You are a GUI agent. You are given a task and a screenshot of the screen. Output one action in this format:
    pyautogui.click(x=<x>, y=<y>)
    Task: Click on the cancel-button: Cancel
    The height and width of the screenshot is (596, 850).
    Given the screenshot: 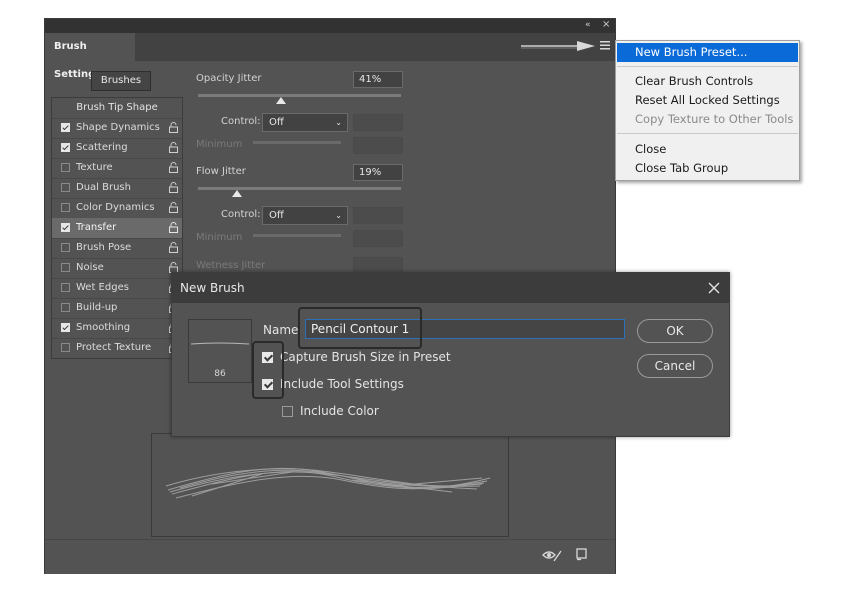 What is the action you would take?
    pyautogui.click(x=675, y=366)
    